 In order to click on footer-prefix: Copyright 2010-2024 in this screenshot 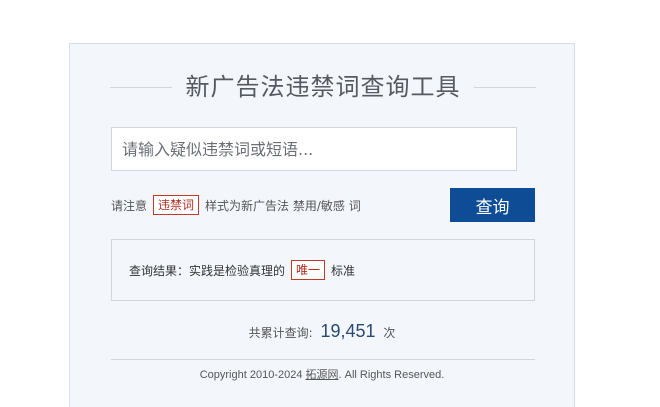, I will do `click(251, 375)`.